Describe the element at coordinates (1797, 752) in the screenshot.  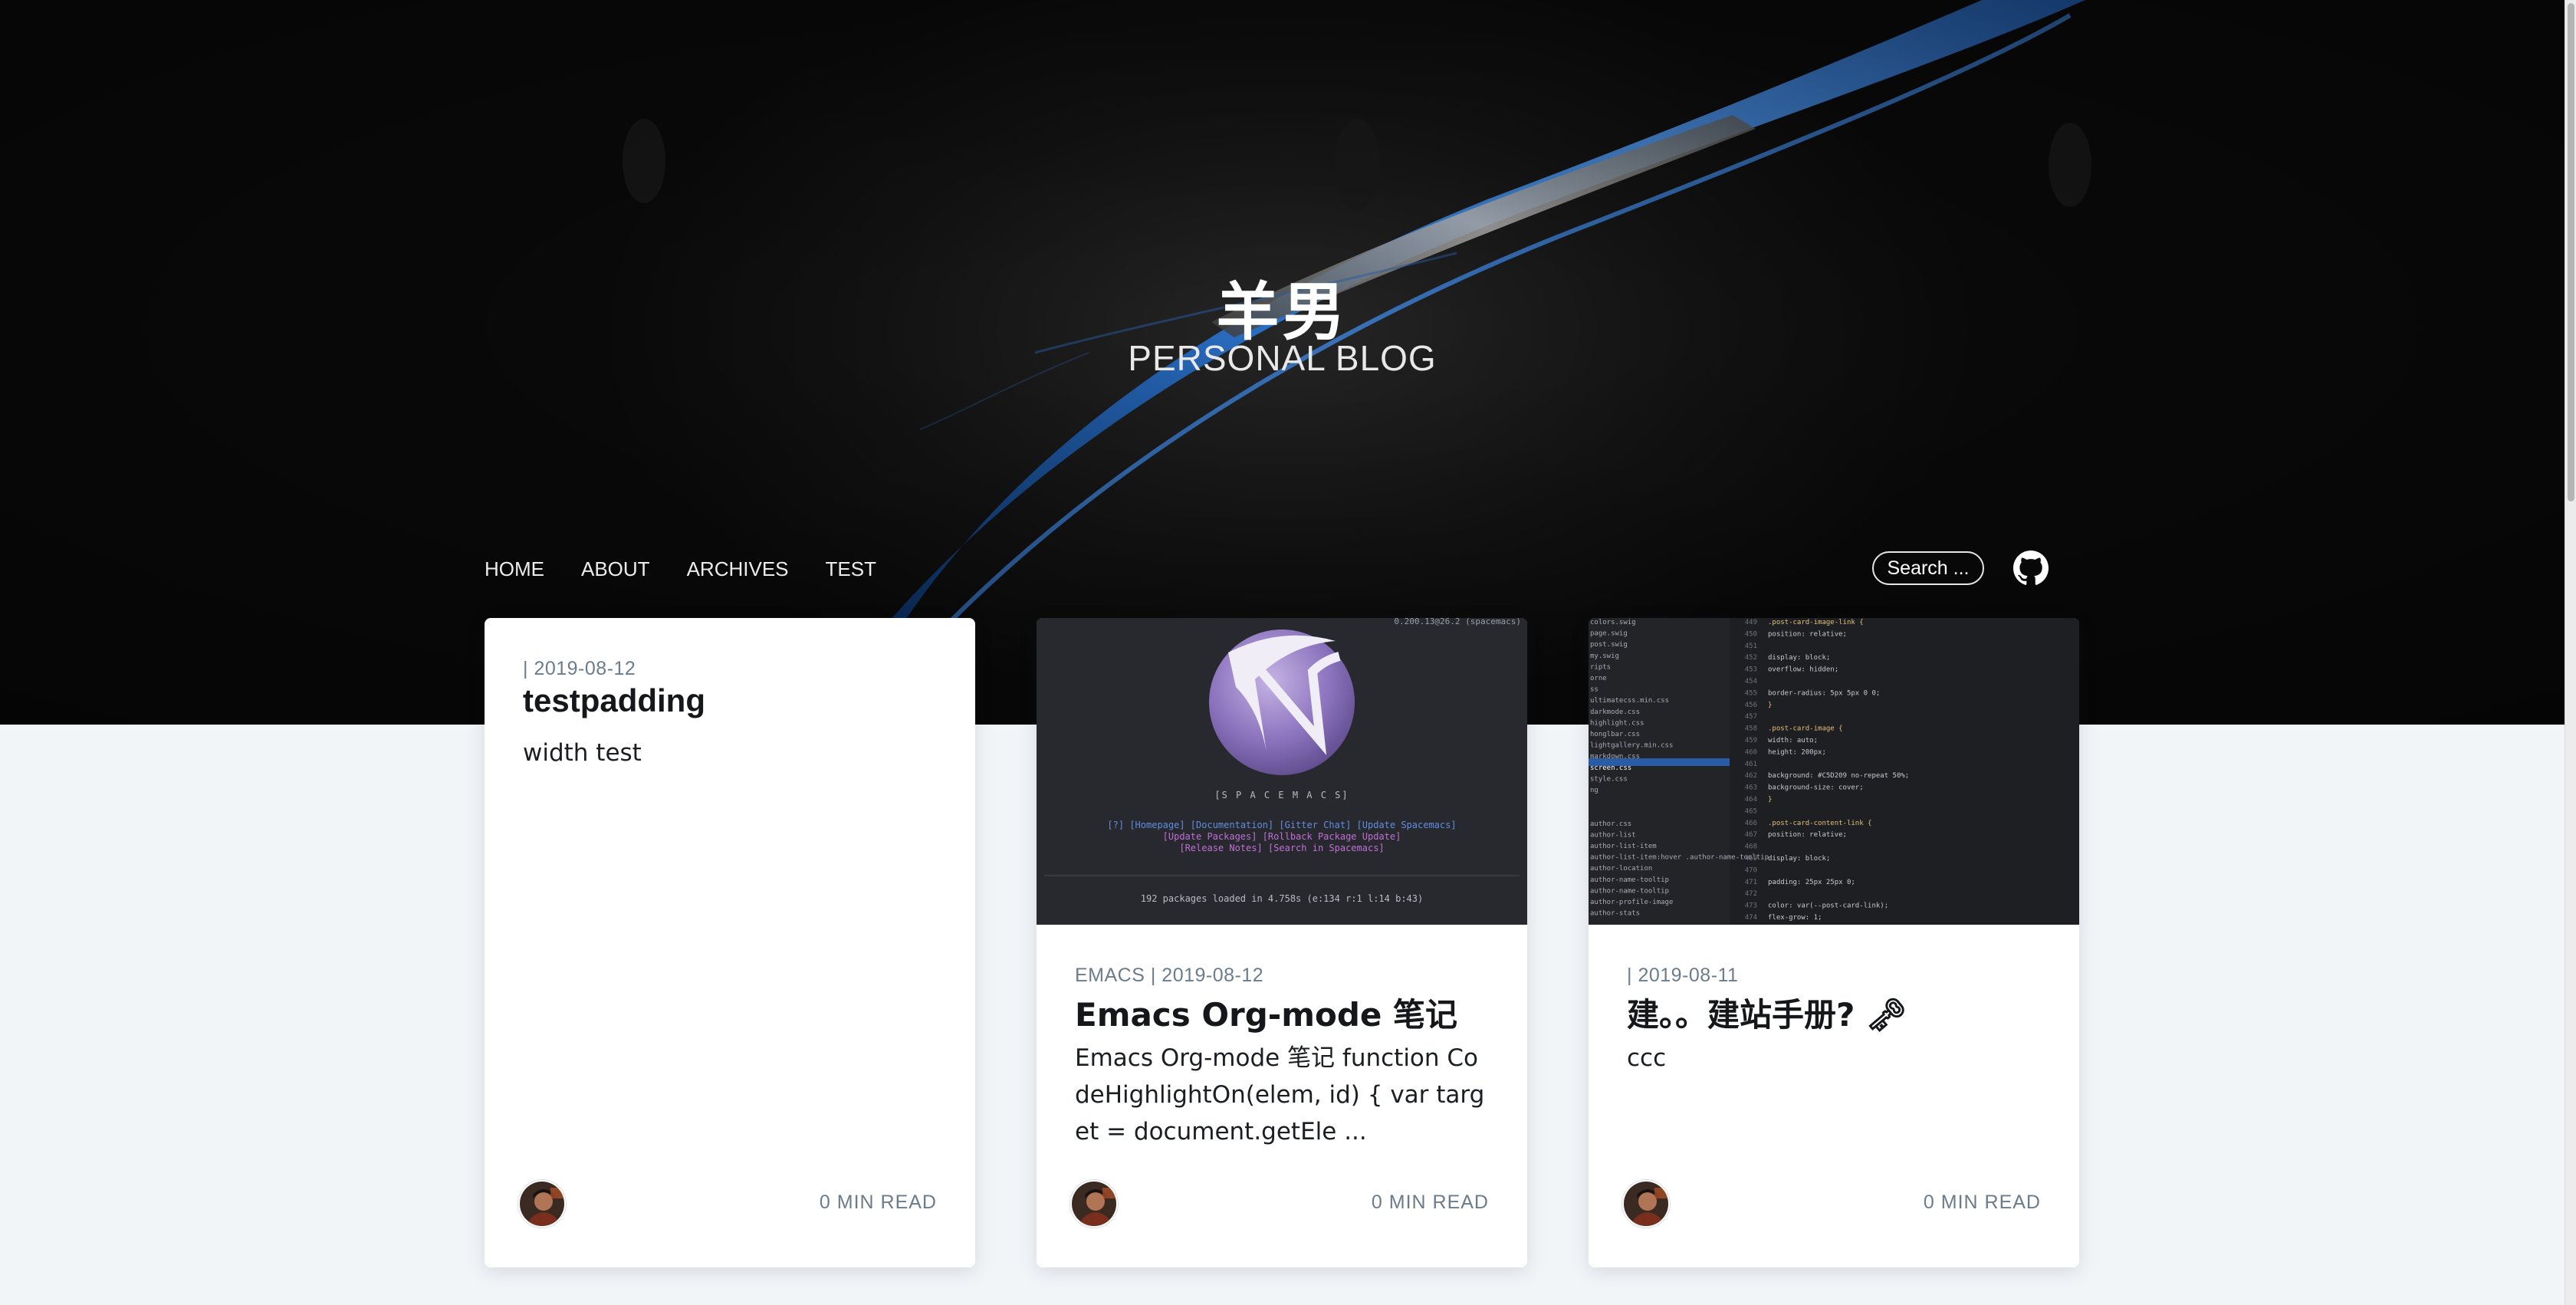
I see `code-line: height: 200px;` at that location.